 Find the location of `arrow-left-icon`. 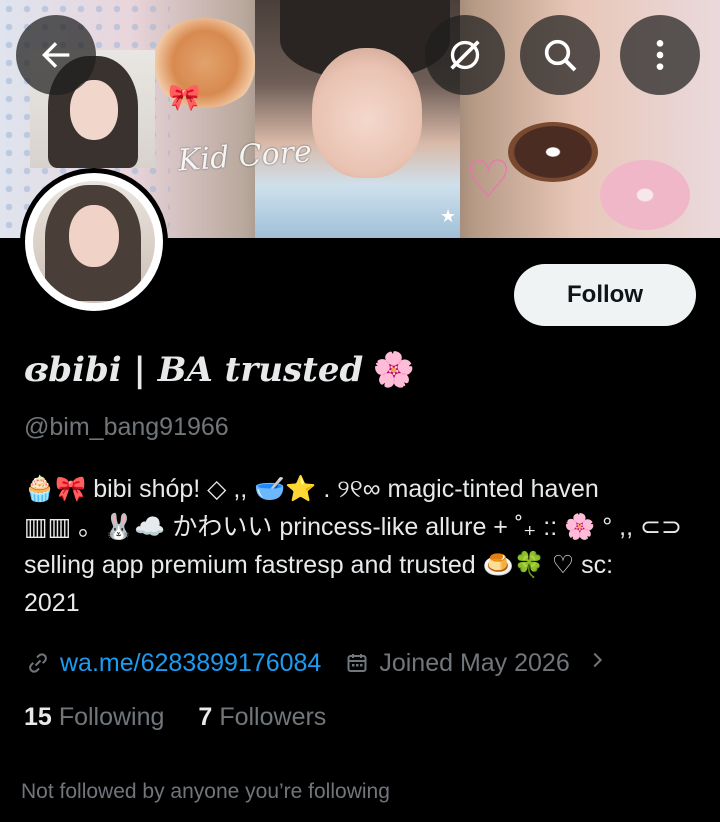

arrow-left-icon is located at coordinates (56, 55).